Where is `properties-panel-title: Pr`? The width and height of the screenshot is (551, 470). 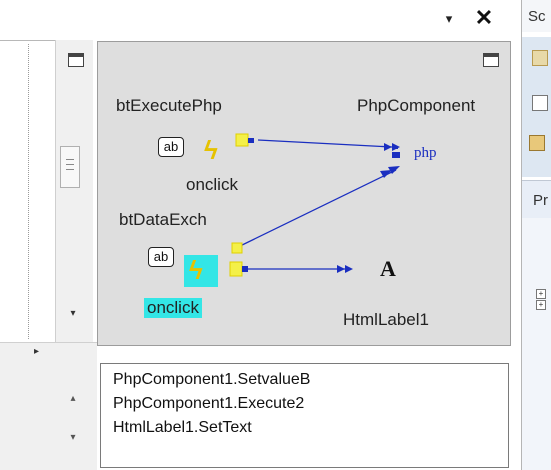 properties-panel-title: Pr is located at coordinates (540, 200).